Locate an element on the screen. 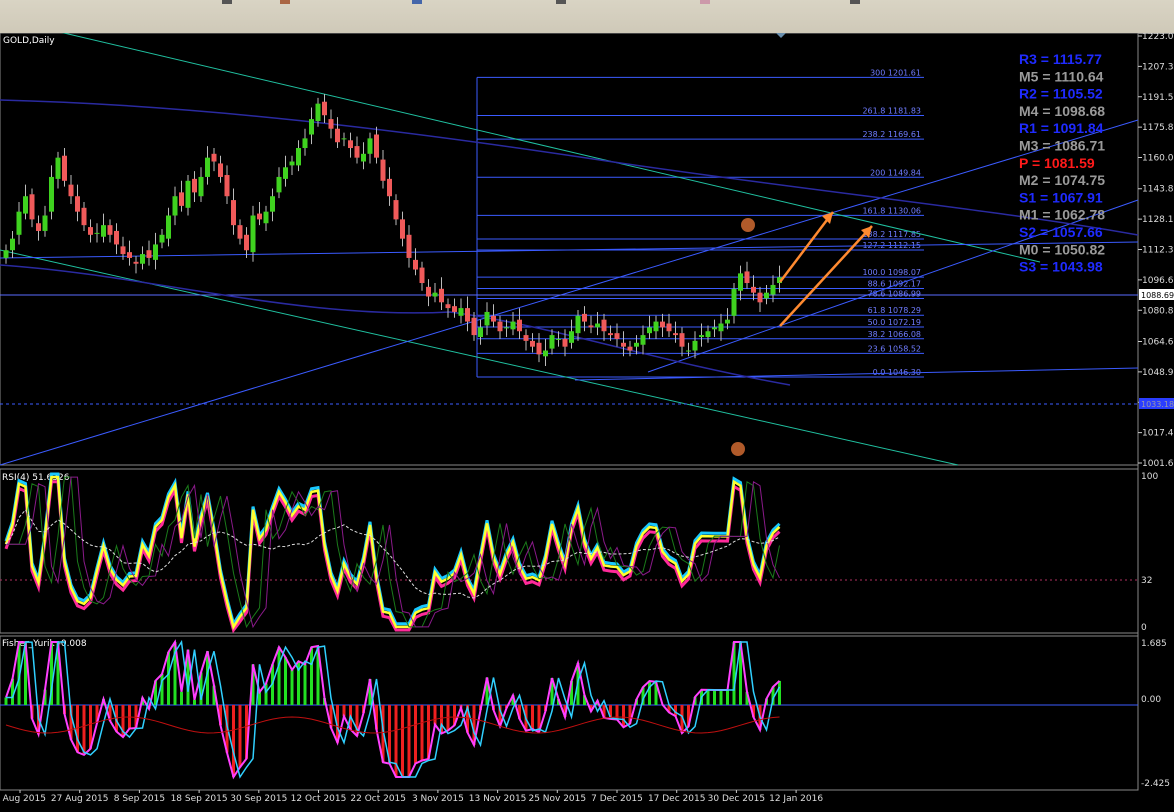 This screenshot has width=1174, height=812. rsi-tick: 0 is located at coordinates (1144, 628).